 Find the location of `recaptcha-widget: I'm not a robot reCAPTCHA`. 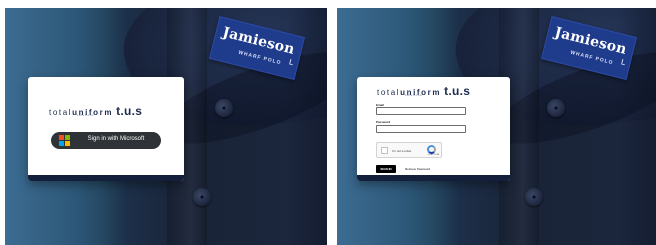

recaptcha-widget: I'm not a robot reCAPTCHA is located at coordinates (409, 150).